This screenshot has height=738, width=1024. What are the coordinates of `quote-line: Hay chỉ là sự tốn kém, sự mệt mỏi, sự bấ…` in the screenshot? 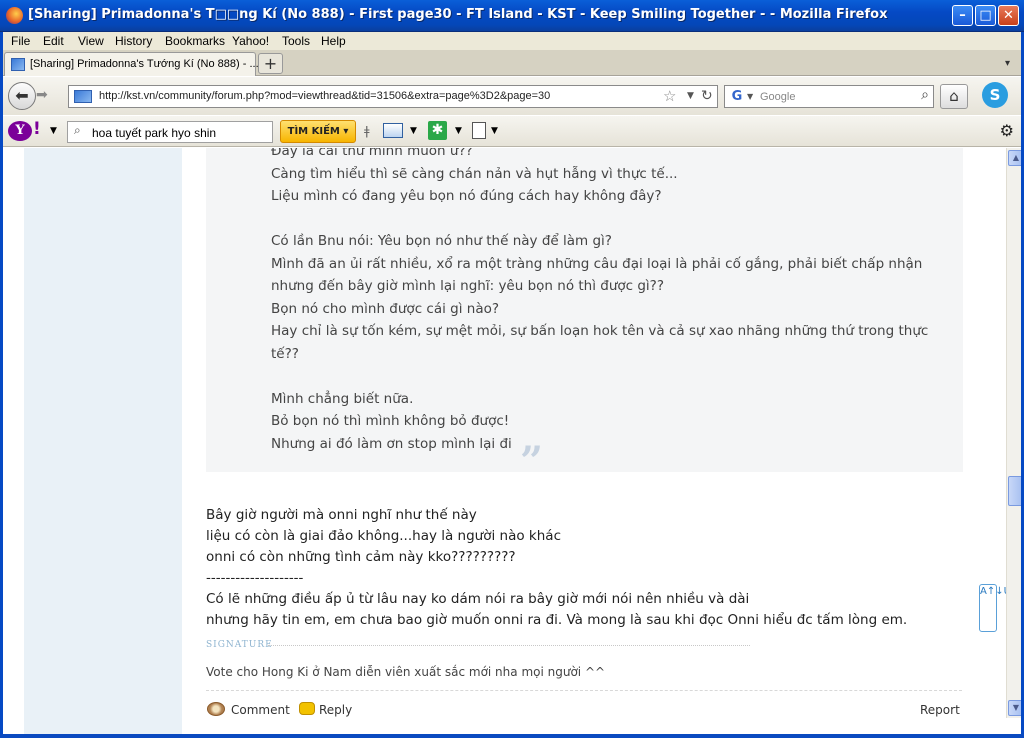 It's located at (600, 331).